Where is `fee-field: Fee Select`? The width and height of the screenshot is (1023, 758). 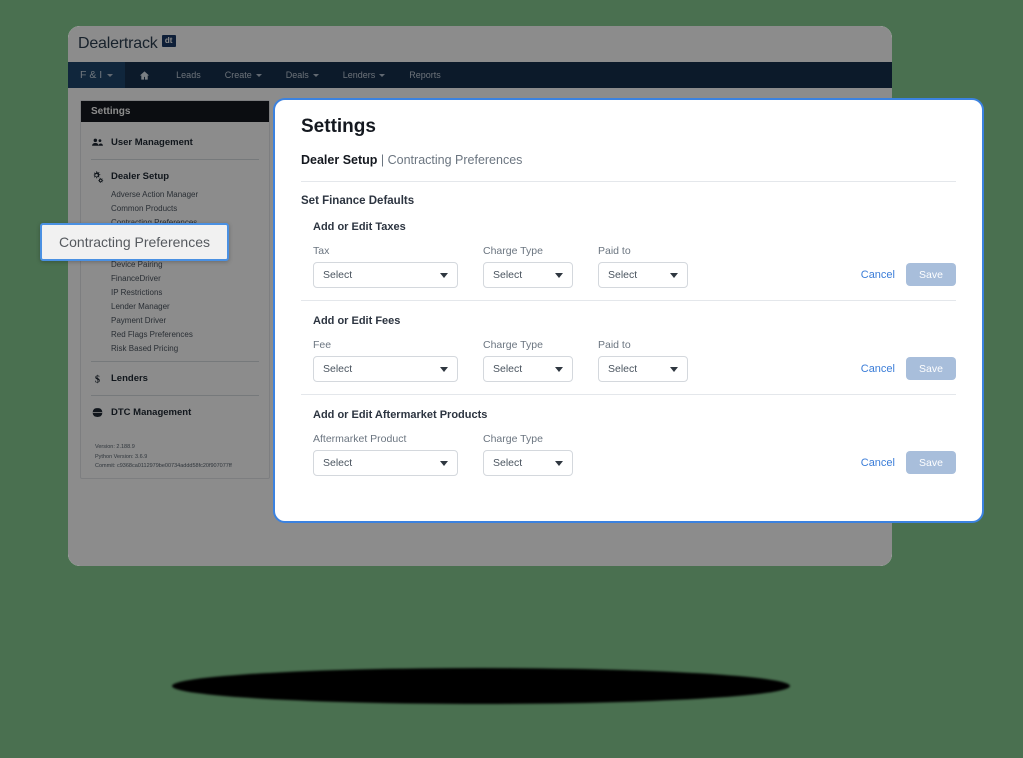 fee-field: Fee Select is located at coordinates (385, 360).